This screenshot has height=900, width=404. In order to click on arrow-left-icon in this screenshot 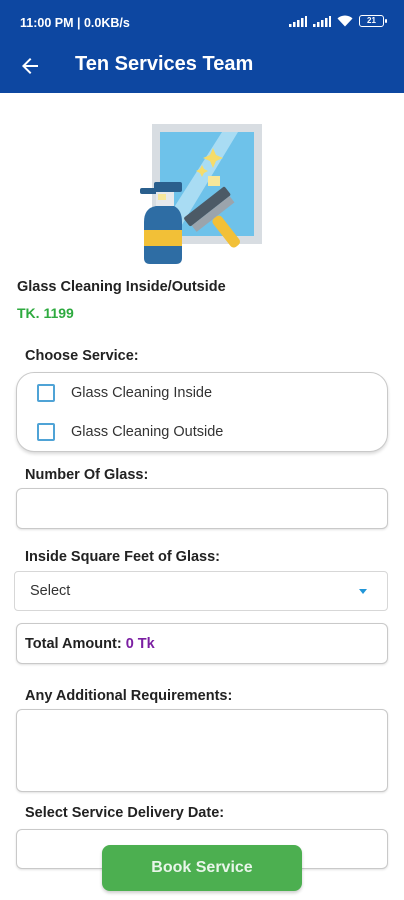, I will do `click(30, 66)`.